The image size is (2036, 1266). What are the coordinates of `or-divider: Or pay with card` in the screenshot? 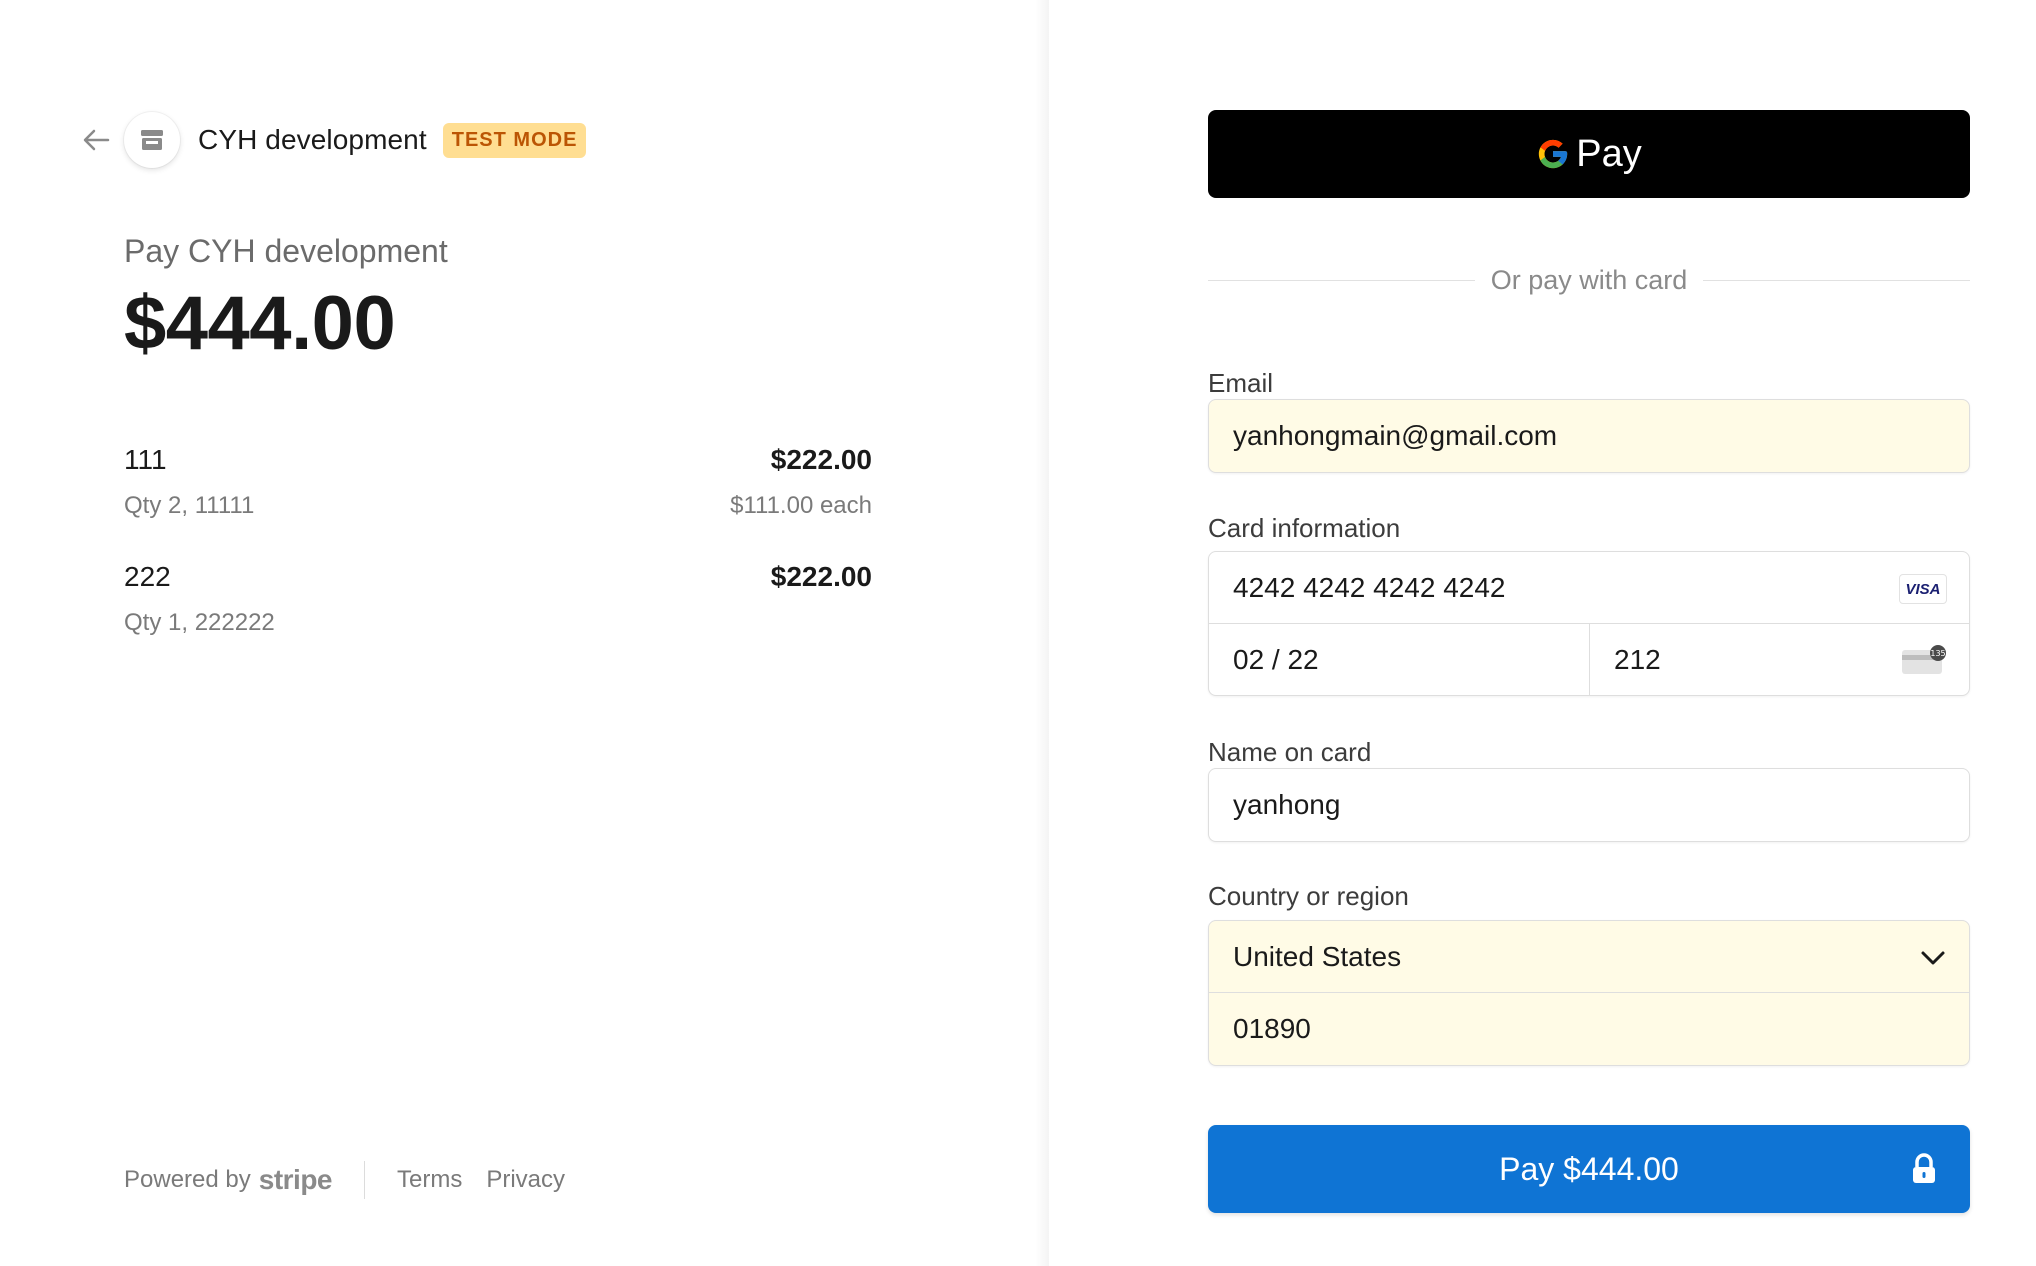 It's located at (1589, 280).